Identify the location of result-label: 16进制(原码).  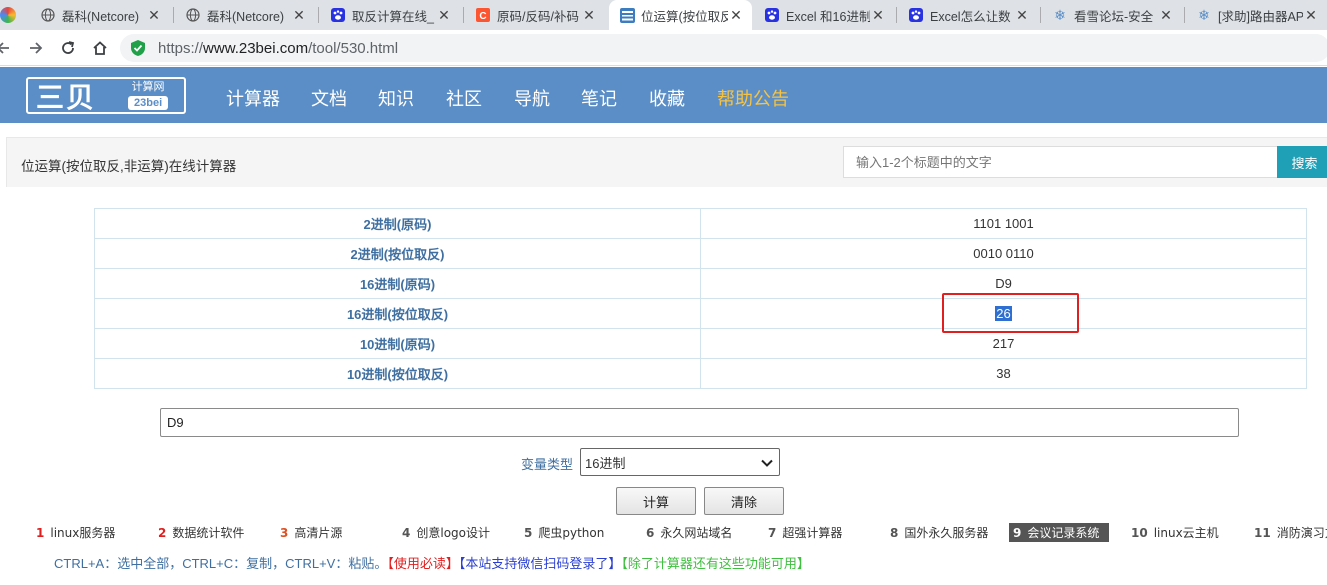
(397, 283).